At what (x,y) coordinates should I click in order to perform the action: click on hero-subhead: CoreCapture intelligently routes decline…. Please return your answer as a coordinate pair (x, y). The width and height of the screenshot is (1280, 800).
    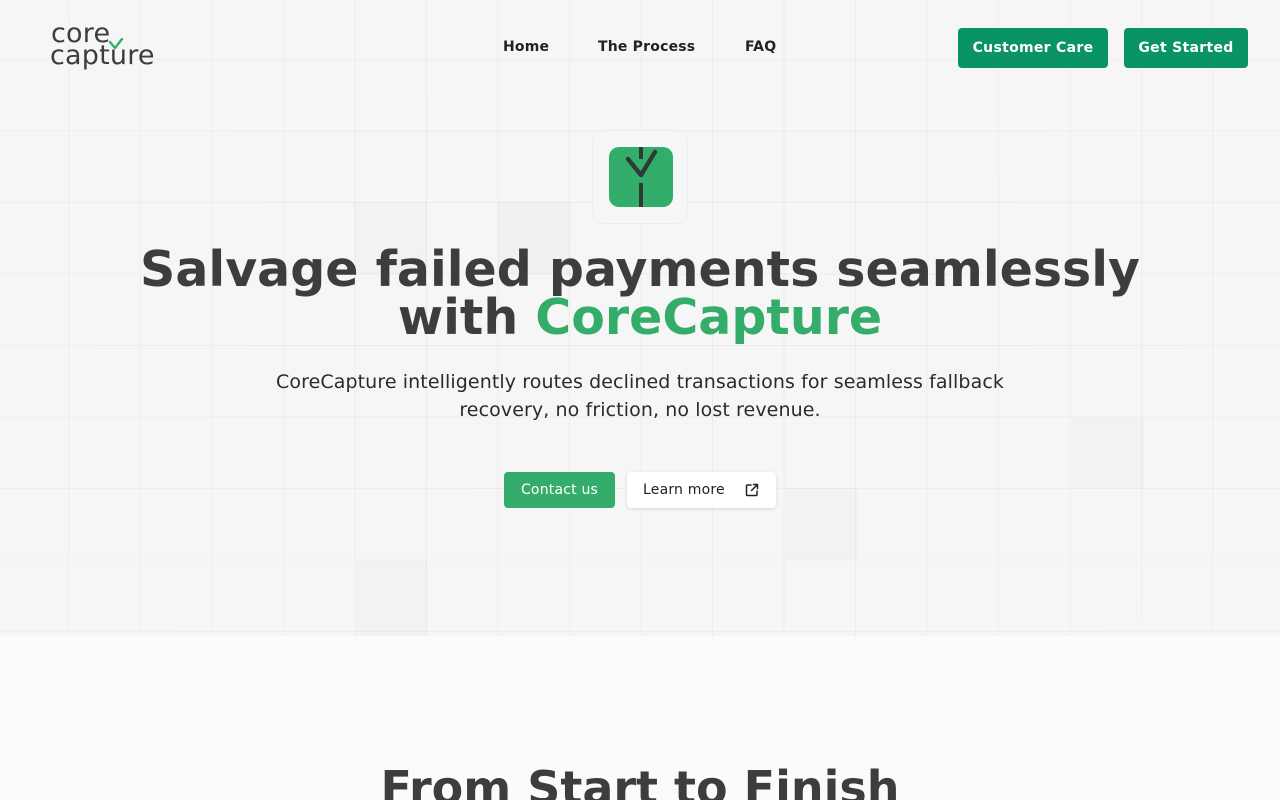
    Looking at the image, I should click on (639, 396).